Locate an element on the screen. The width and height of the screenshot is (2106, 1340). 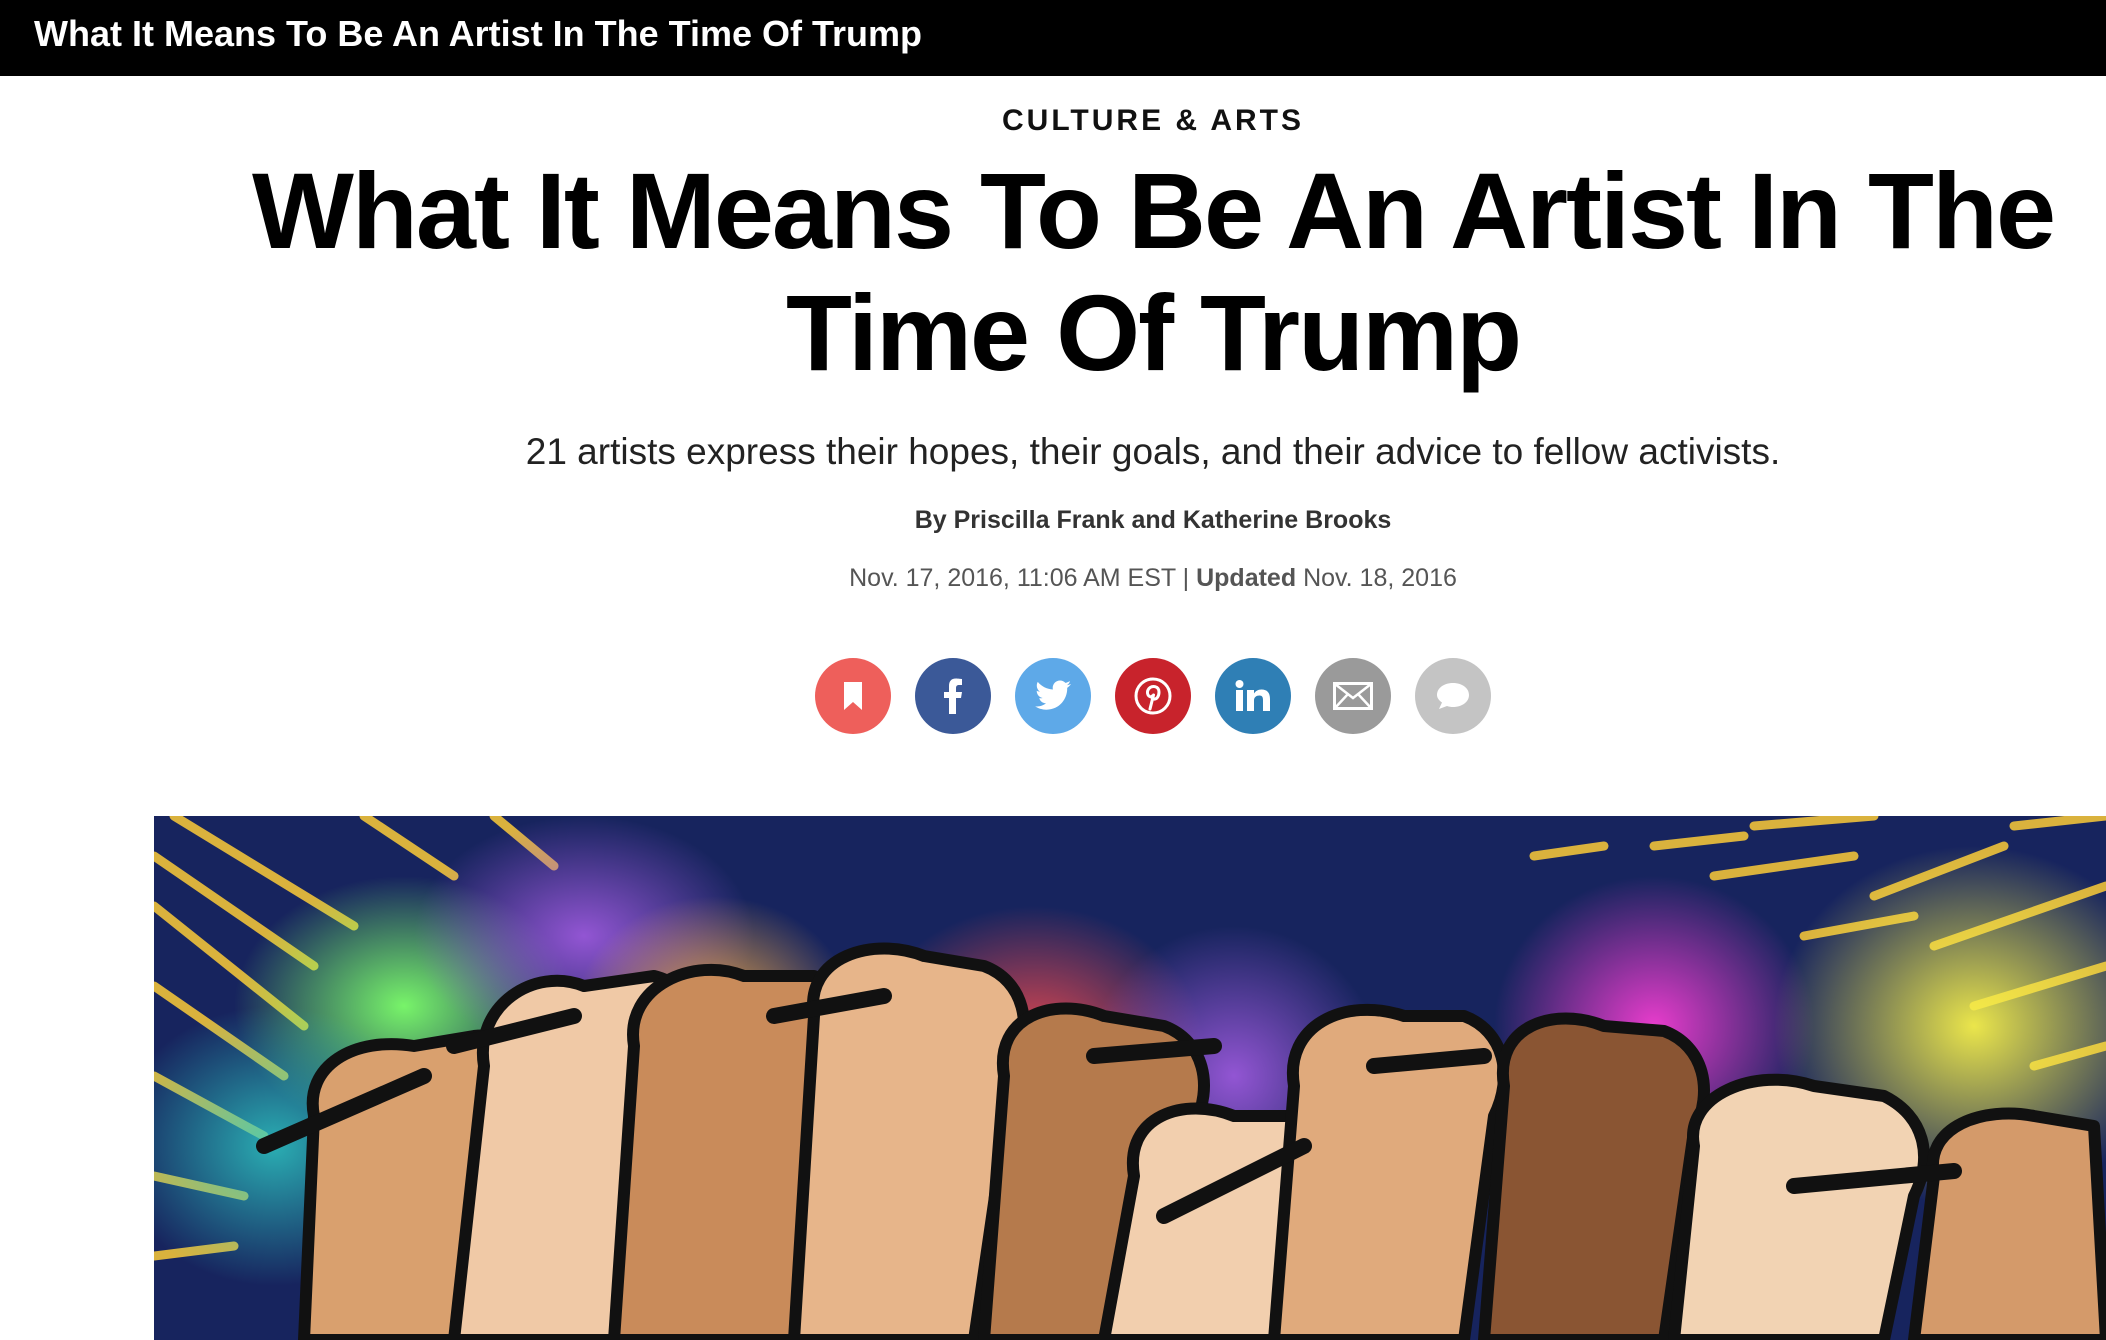
linkedin-share-button is located at coordinates (1253, 696).